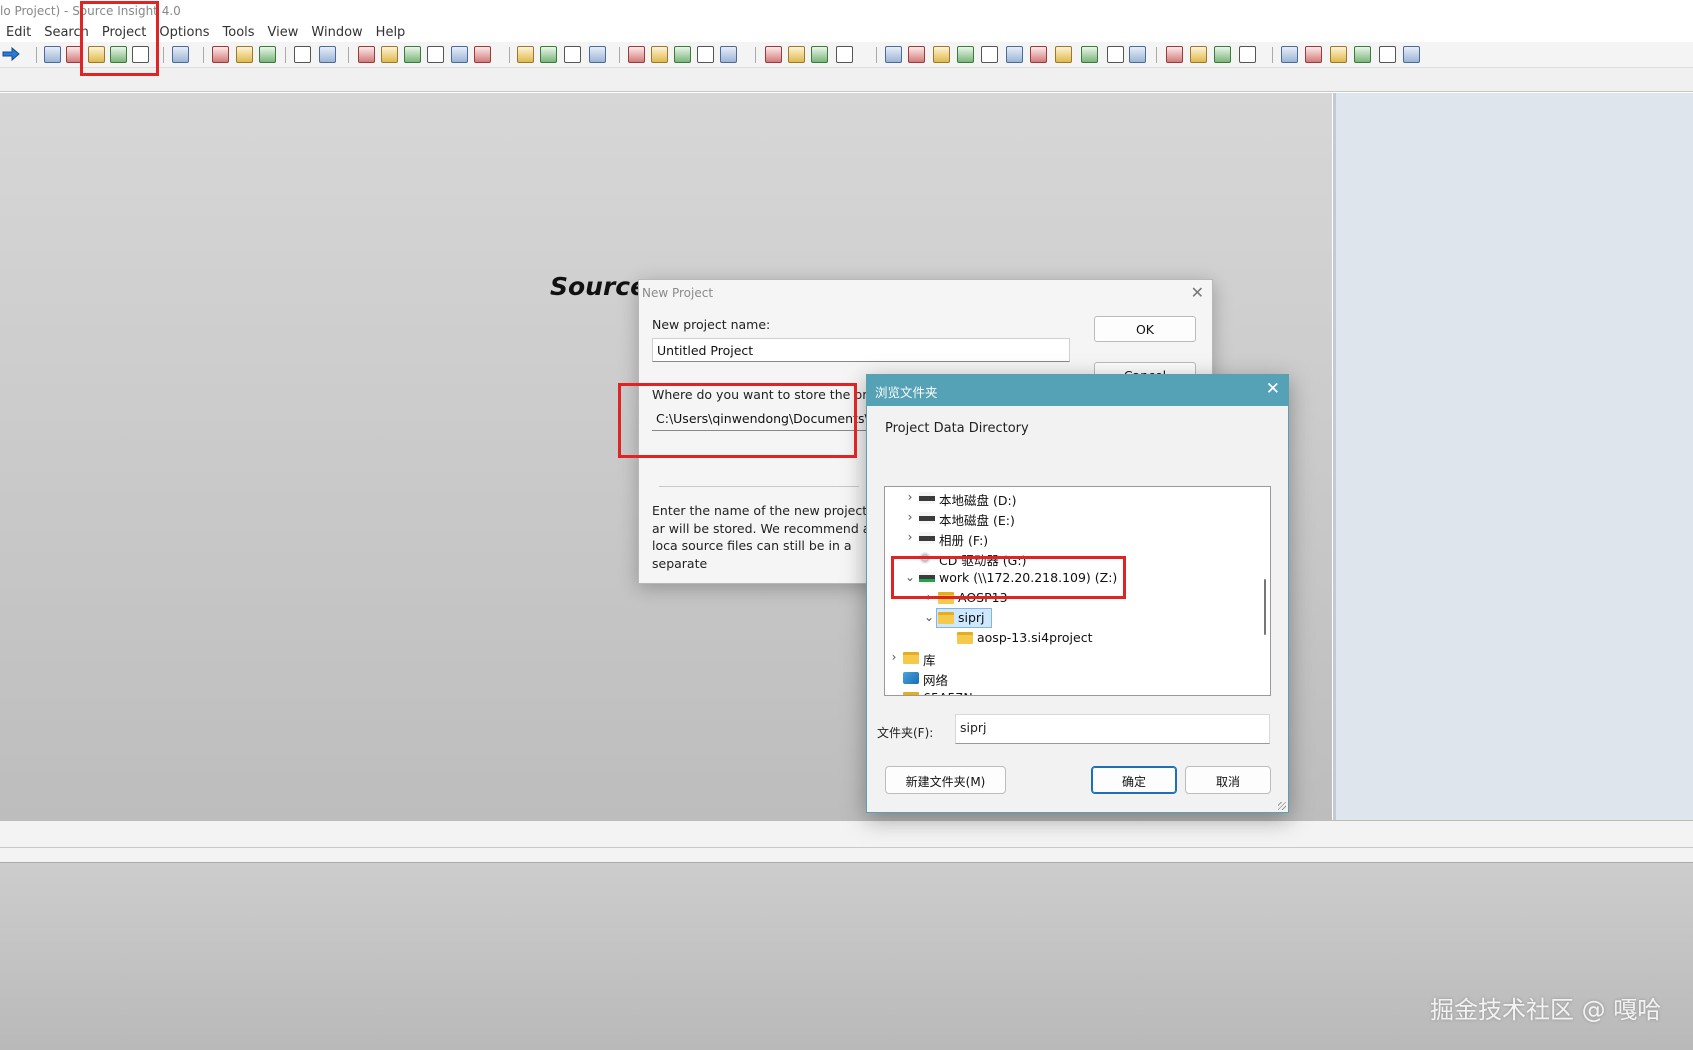 The image size is (1693, 1050). What do you see at coordinates (711, 324) in the screenshot?
I see `project-name-label: New project name:` at bounding box center [711, 324].